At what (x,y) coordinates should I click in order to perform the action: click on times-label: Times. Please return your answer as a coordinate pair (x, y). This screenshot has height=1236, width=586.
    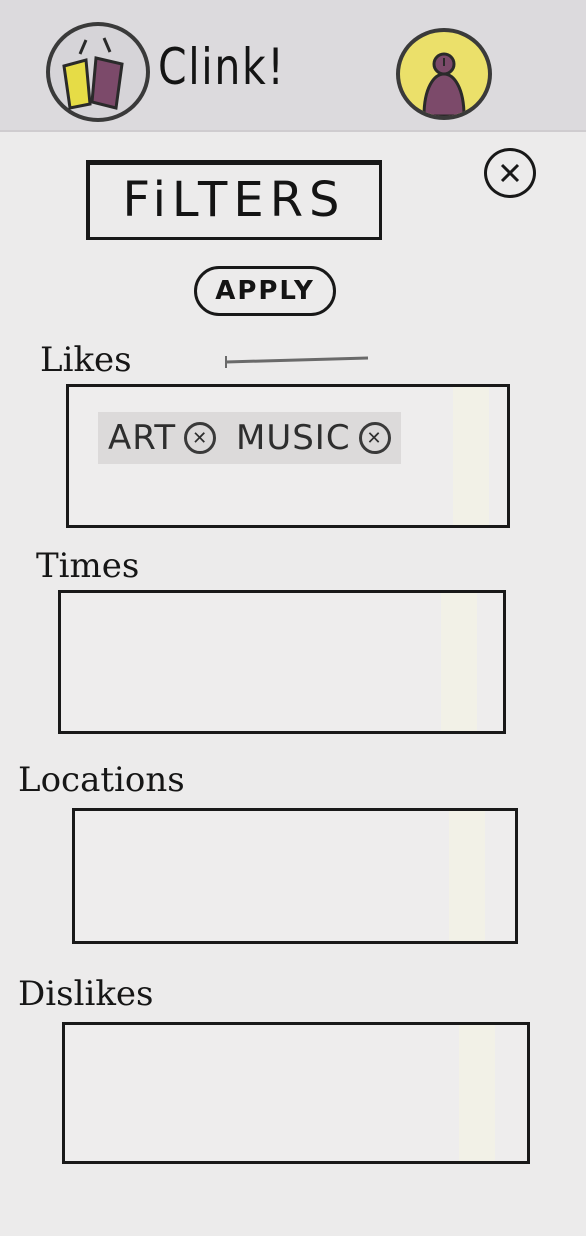
    Looking at the image, I should click on (88, 566).